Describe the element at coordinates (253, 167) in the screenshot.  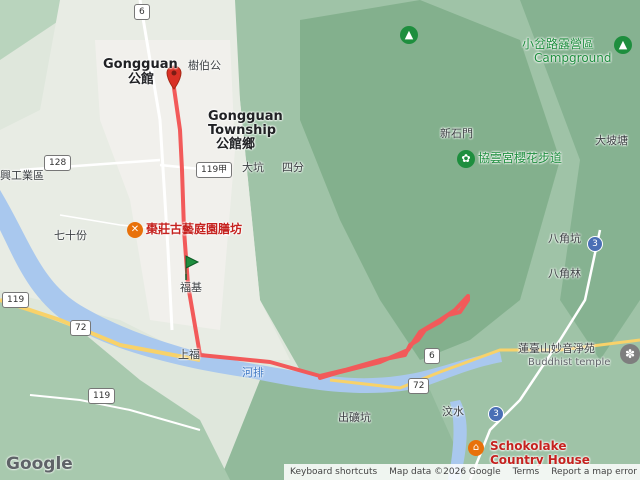
I see `place-dakeng: 大坑` at that location.